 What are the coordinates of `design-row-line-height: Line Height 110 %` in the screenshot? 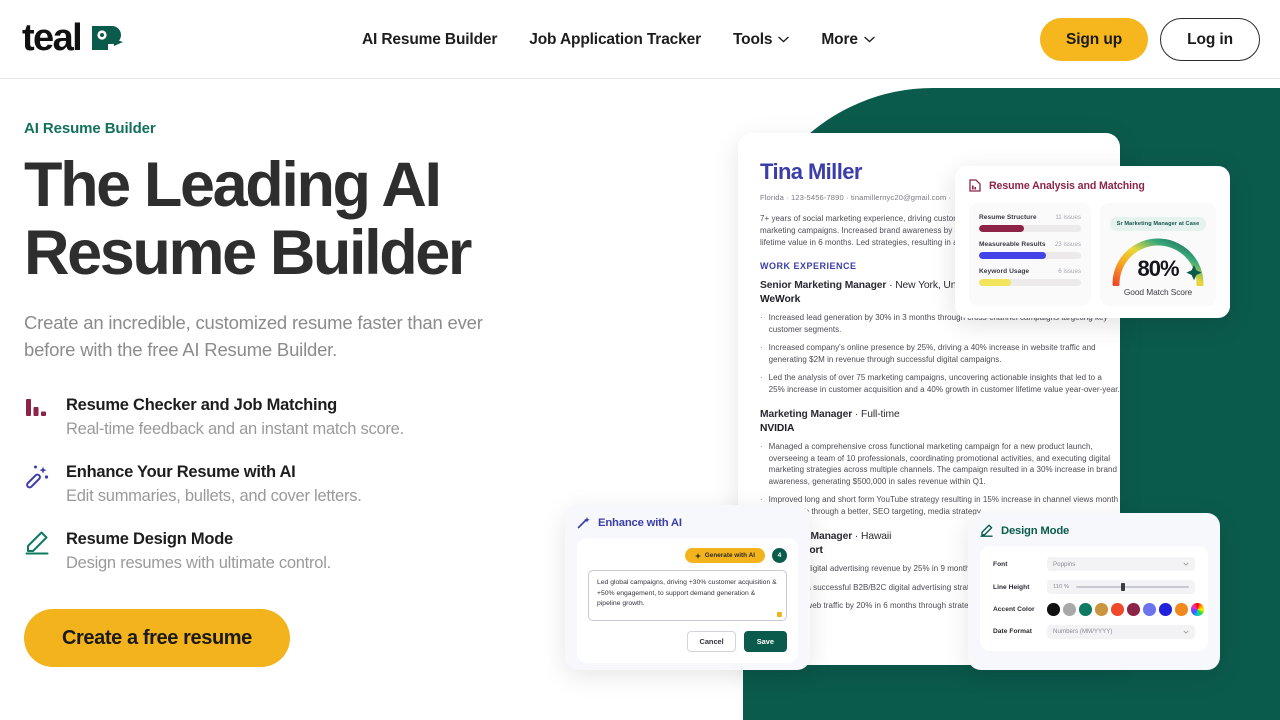 It's located at (1094, 587).